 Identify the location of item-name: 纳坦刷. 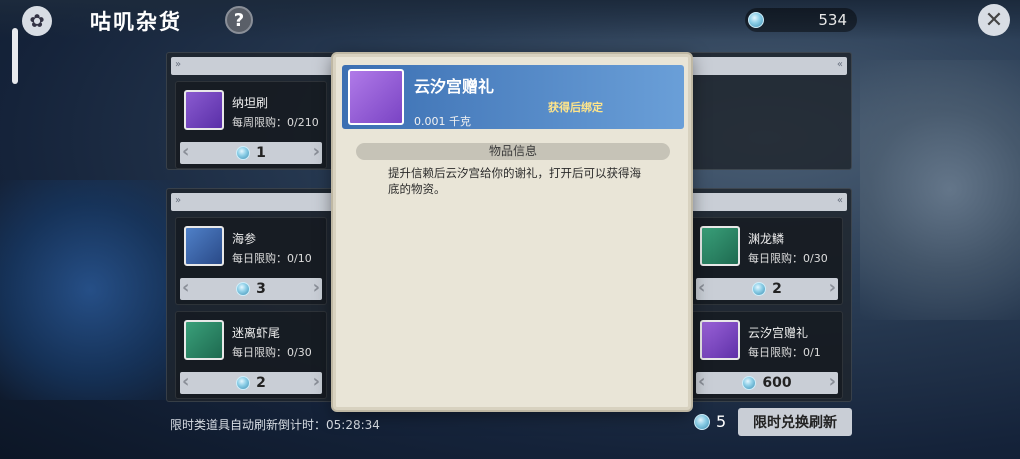
(250, 103).